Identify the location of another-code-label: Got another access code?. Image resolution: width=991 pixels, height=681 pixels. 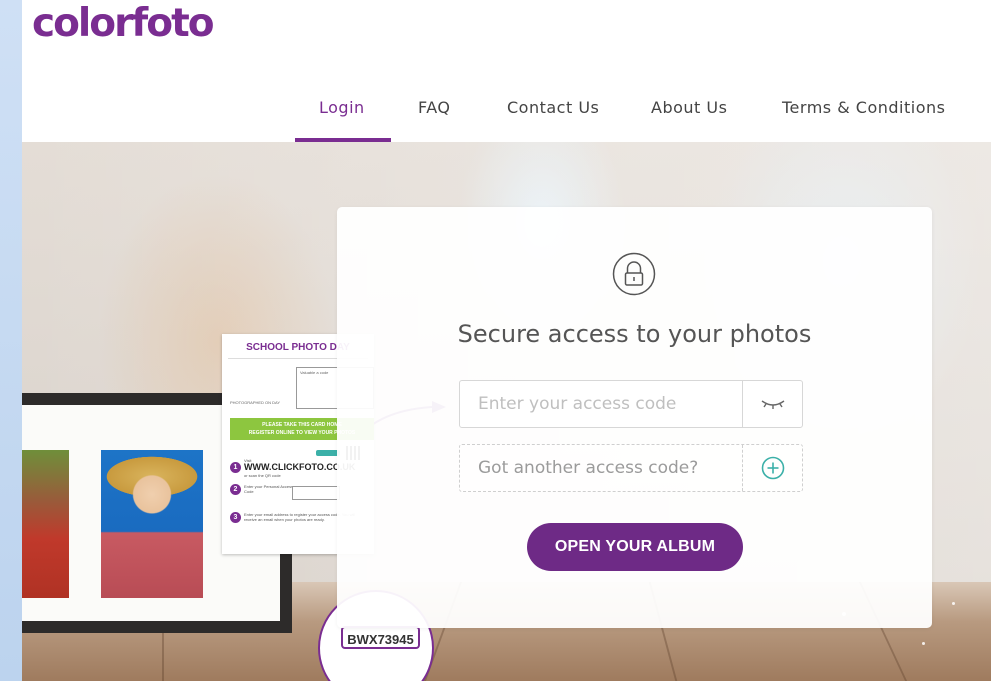
(588, 468).